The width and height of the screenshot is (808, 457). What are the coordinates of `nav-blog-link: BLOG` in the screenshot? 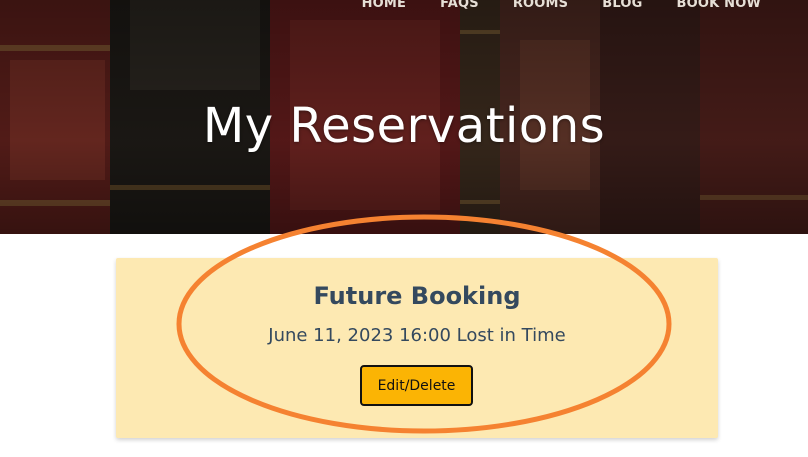 It's located at (622, 7).